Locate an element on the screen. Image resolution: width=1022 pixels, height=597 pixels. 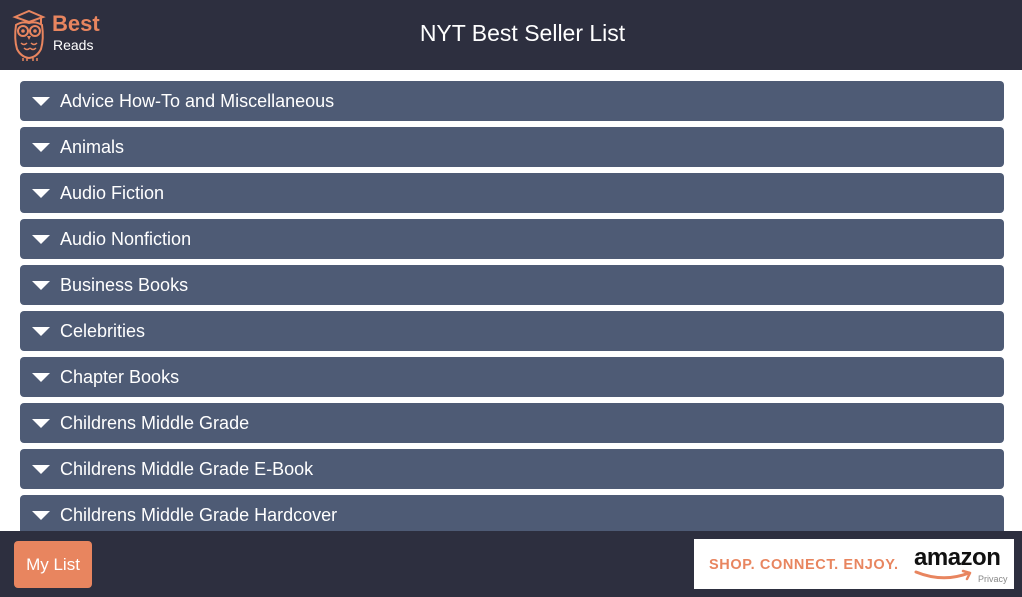
category-item: Audio Fiction is located at coordinates (512, 193).